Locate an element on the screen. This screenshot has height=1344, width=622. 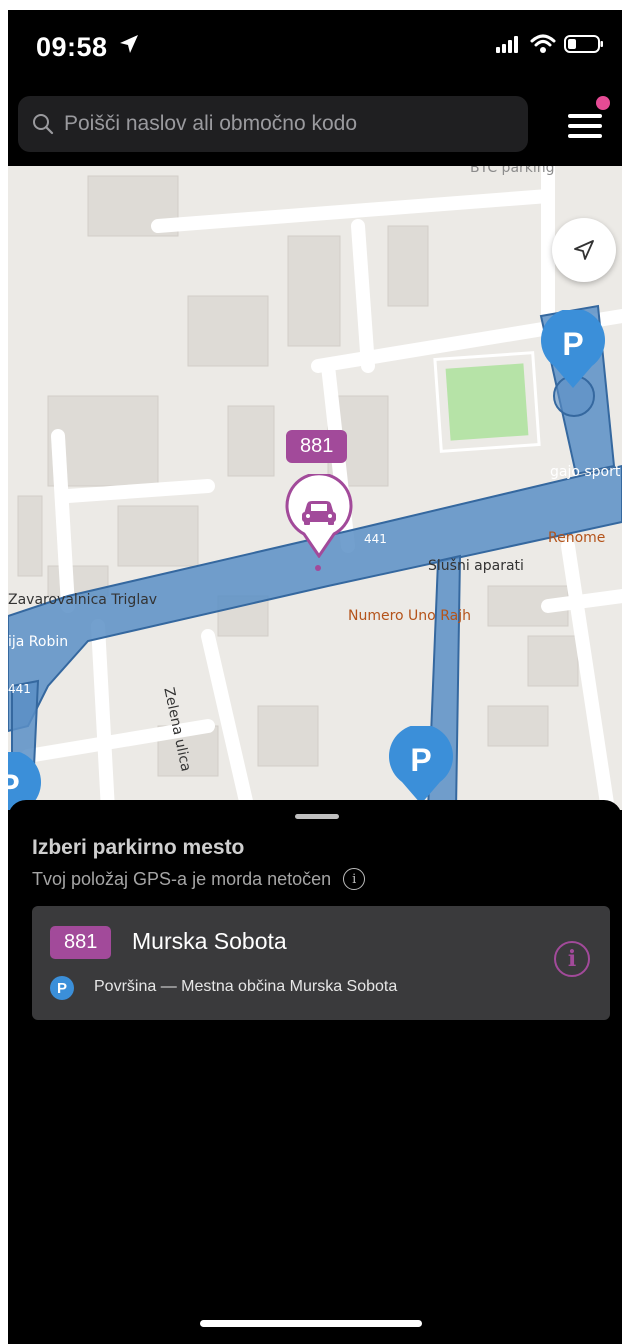
notification-dot is located at coordinates (603, 103).